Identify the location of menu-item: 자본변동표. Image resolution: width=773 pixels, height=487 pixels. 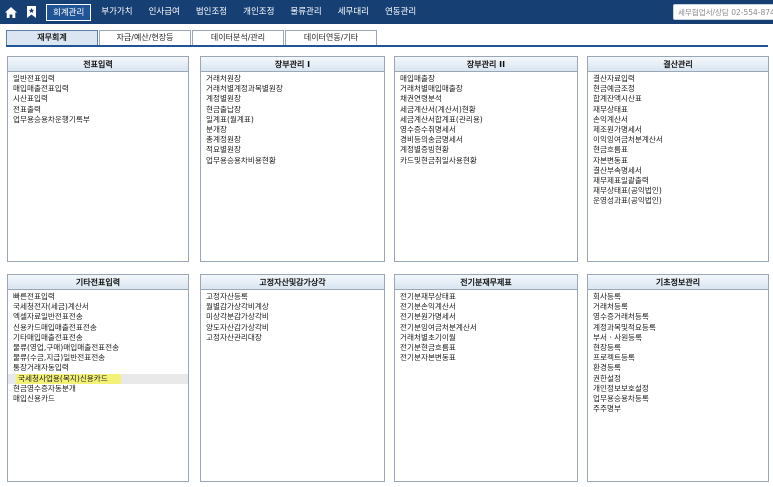
(678, 161).